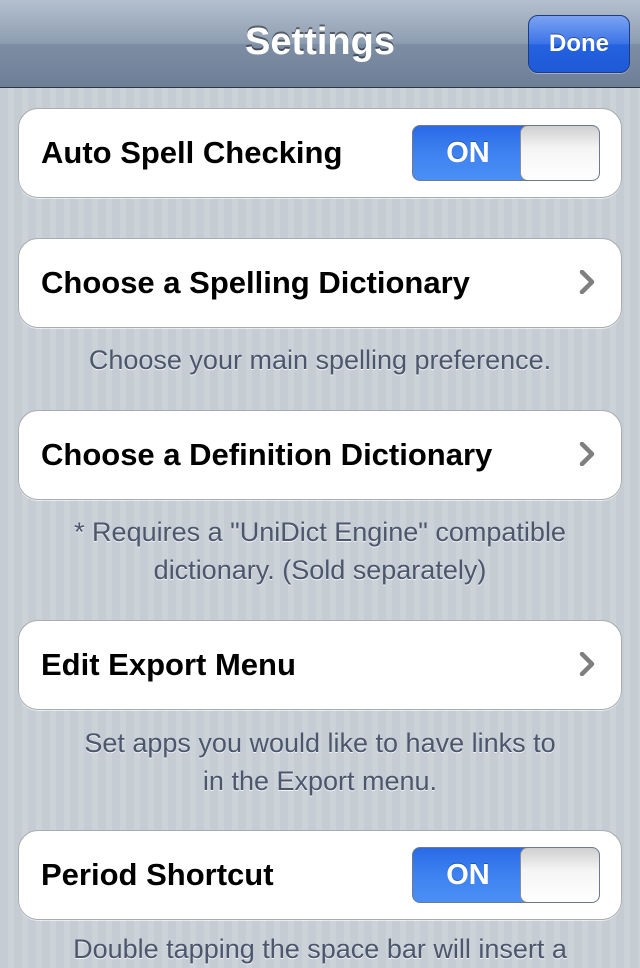 This screenshot has width=640, height=968. What do you see at coordinates (579, 44) in the screenshot?
I see `done-button: Done` at bounding box center [579, 44].